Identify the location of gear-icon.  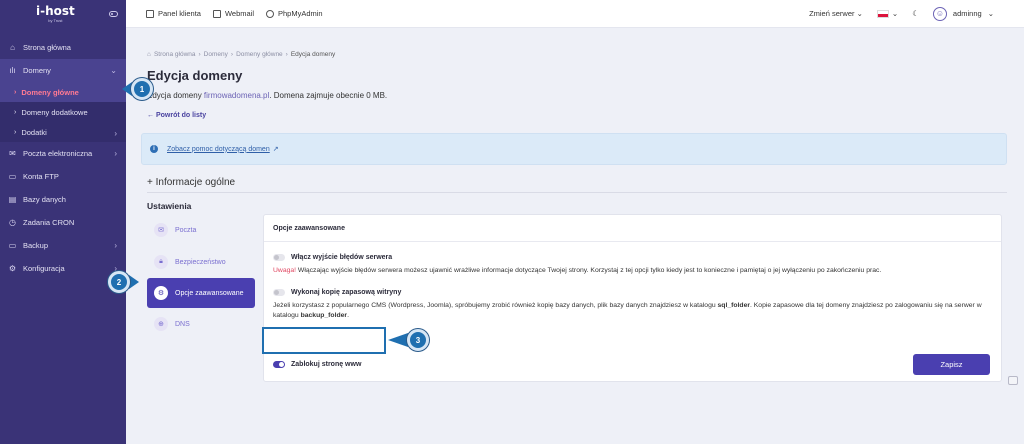
(270, 13).